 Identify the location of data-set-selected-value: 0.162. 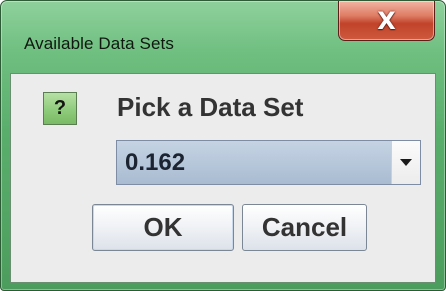
(155, 162).